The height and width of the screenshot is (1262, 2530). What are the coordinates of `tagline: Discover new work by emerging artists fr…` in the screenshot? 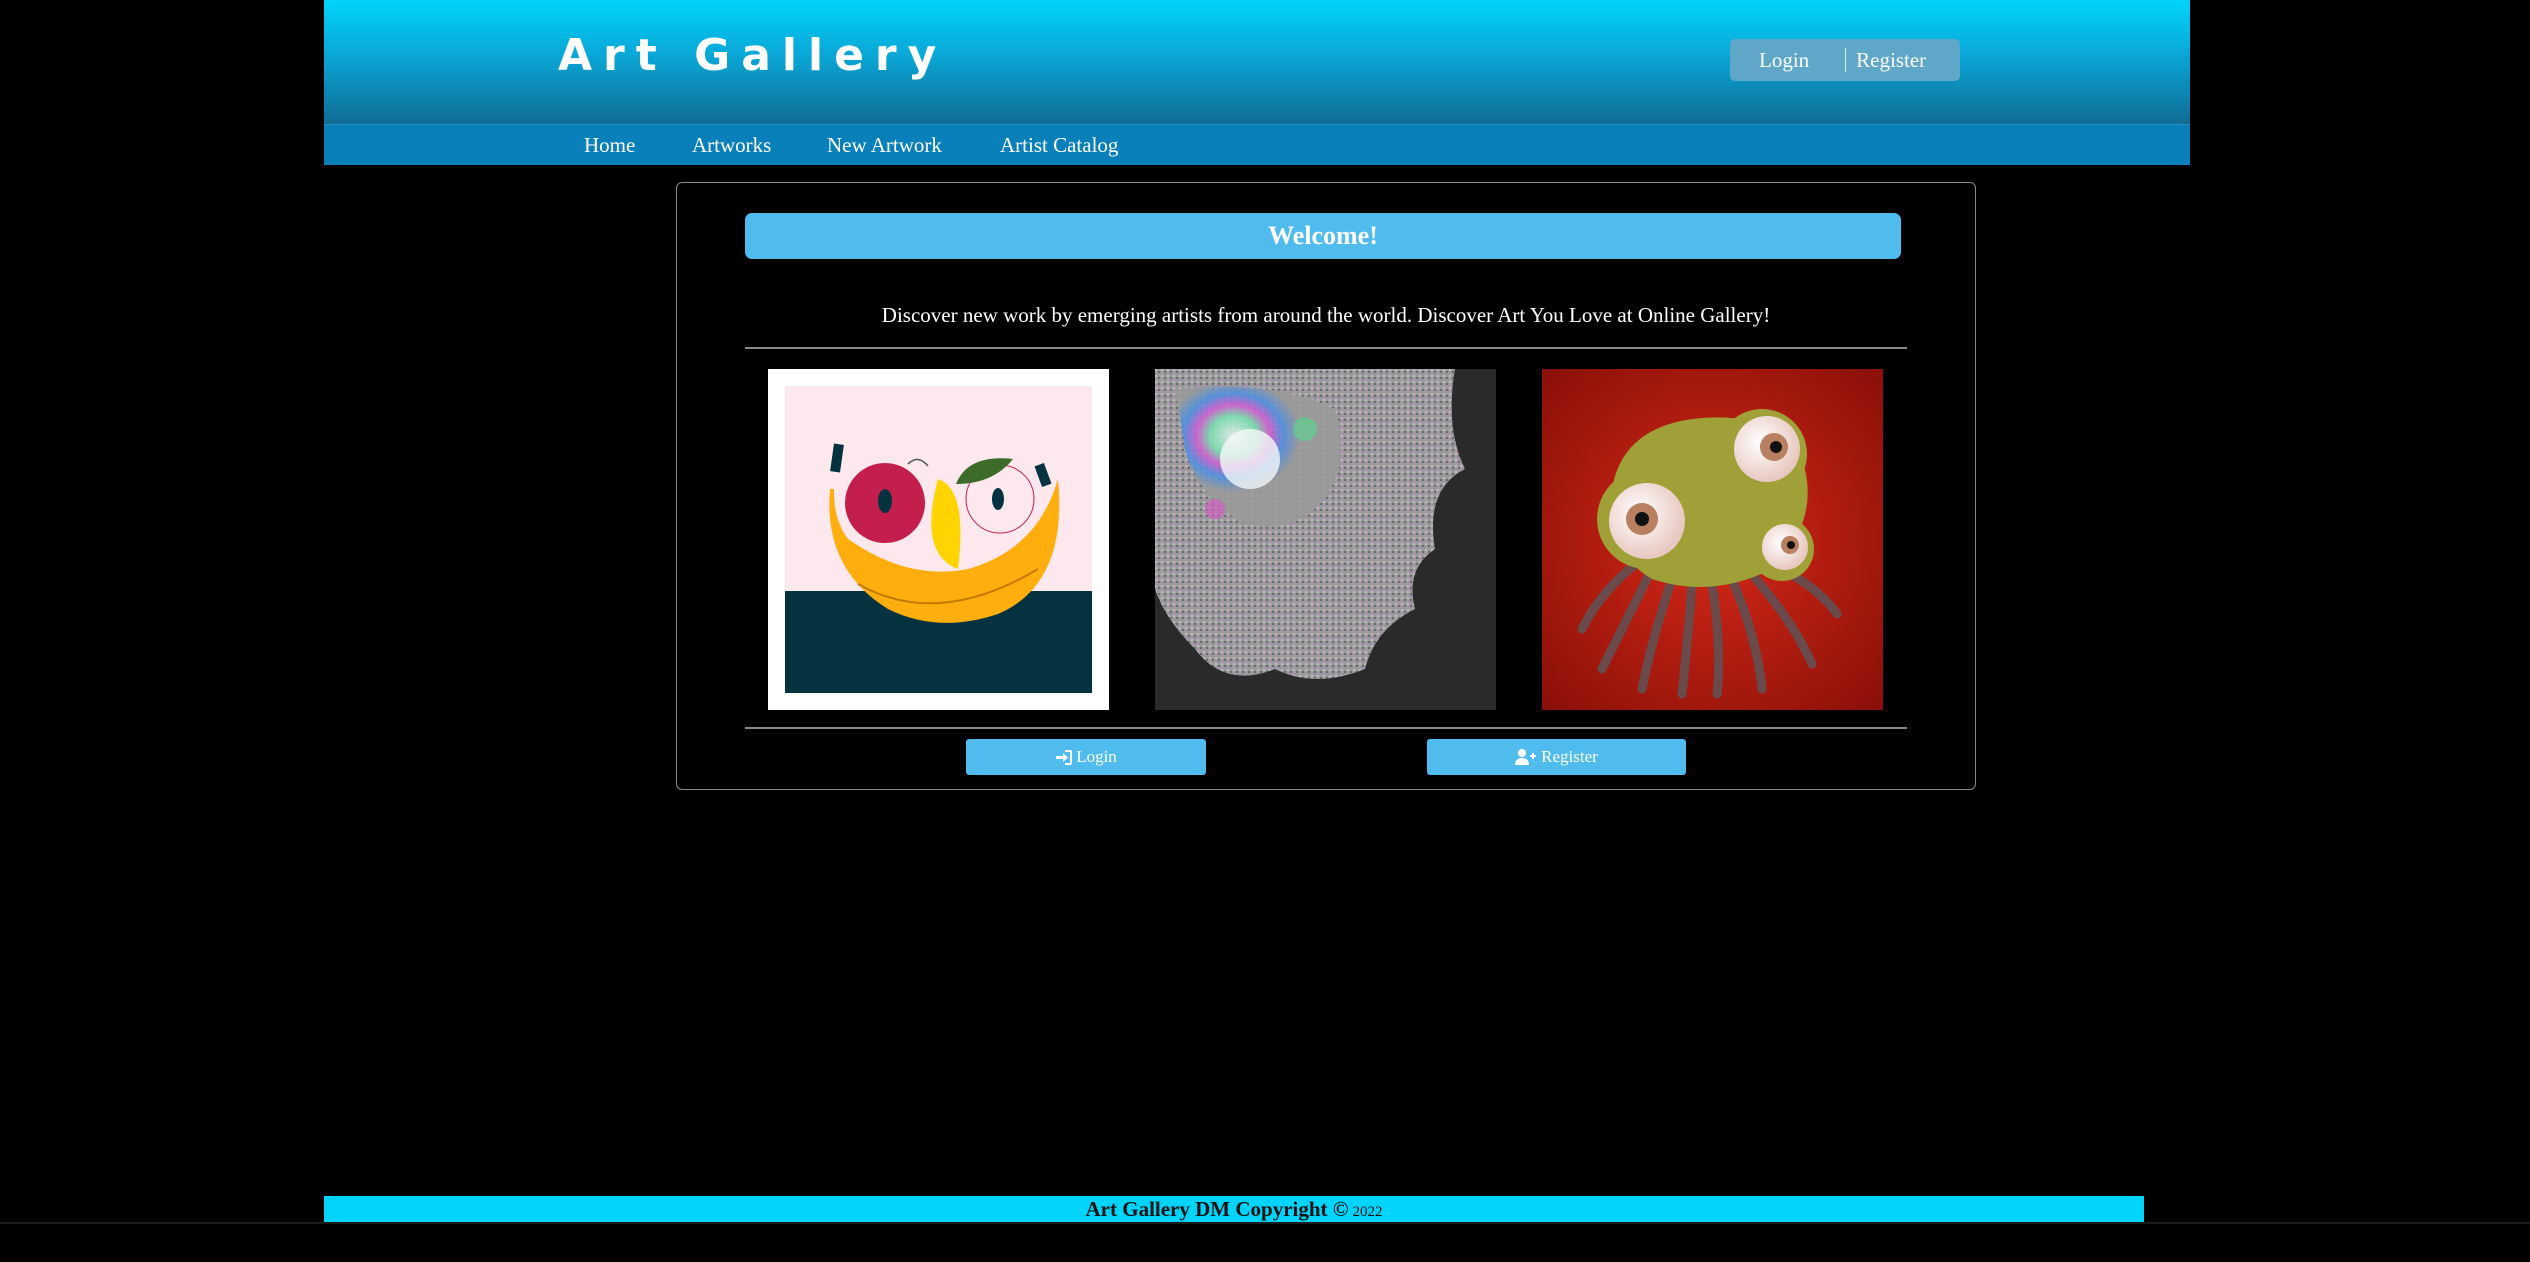 It's located at (1326, 315).